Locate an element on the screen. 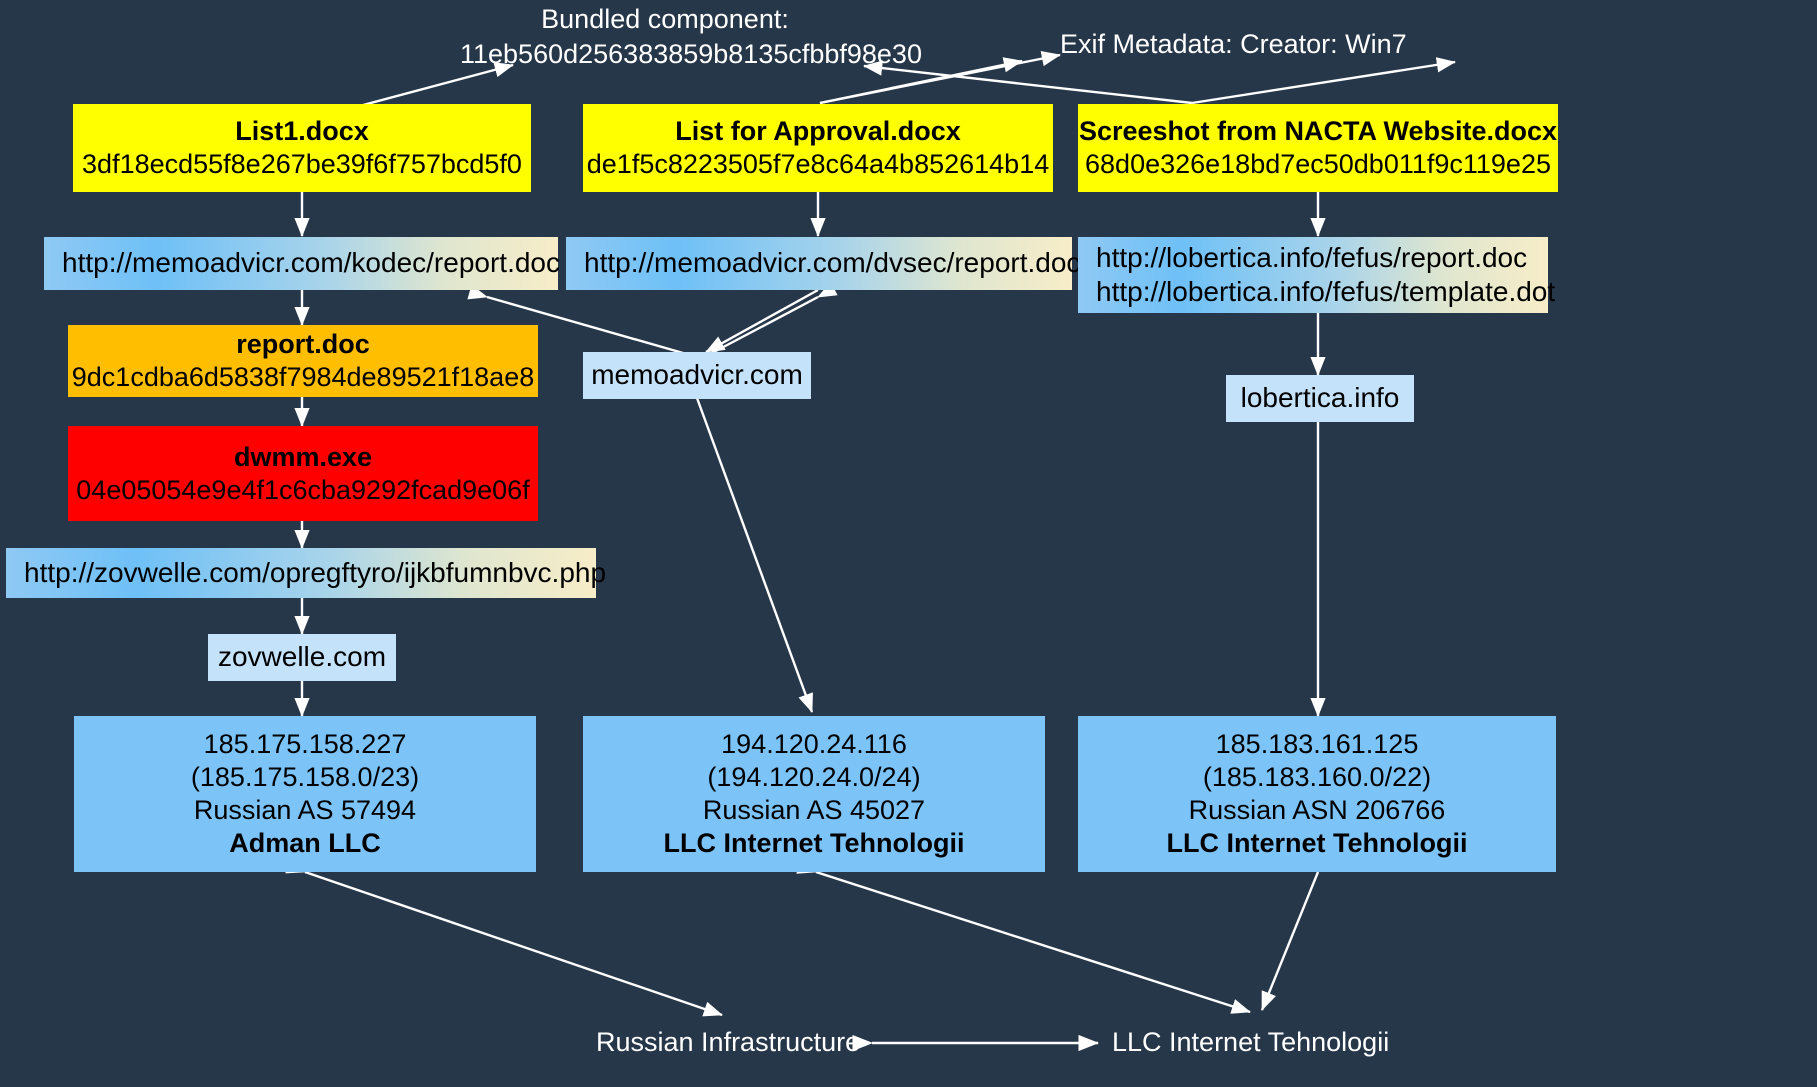 Image resolution: width=1817 pixels, height=1087 pixels. edge-url-dvsec-memoadvicr is located at coordinates (762, 321).